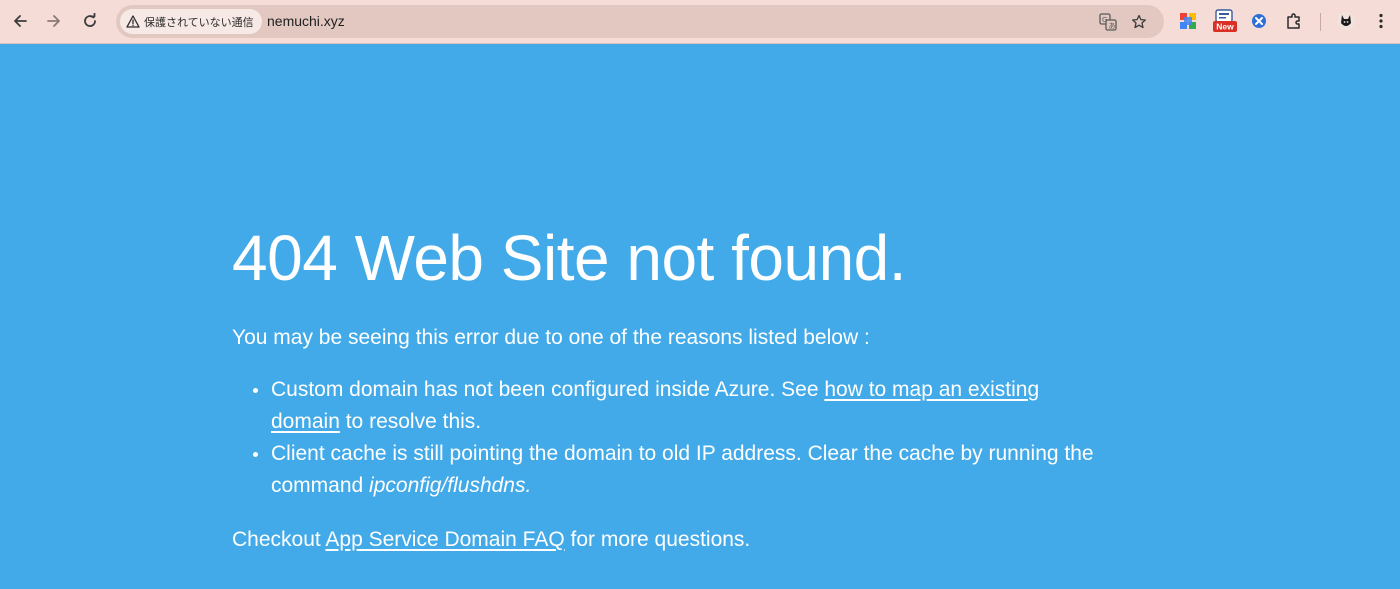  Describe the element at coordinates (931, 389) in the screenshot. I see `map-domain-link: how to map an existing` at that location.